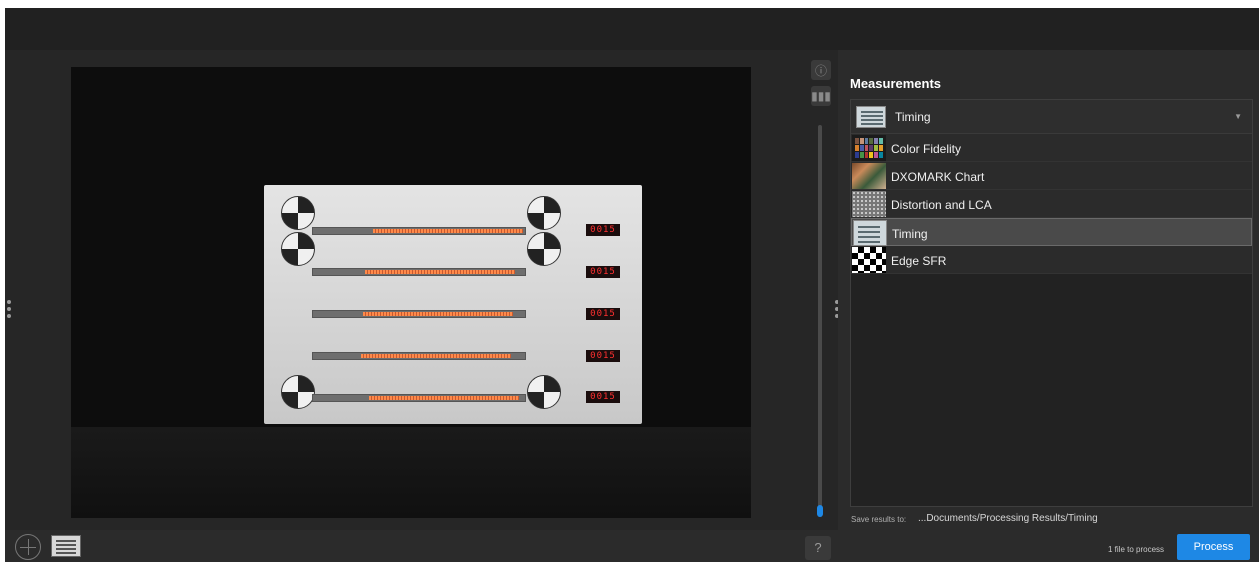  What do you see at coordinates (821, 70) in the screenshot?
I see `info-icon: ⓘ` at bounding box center [821, 70].